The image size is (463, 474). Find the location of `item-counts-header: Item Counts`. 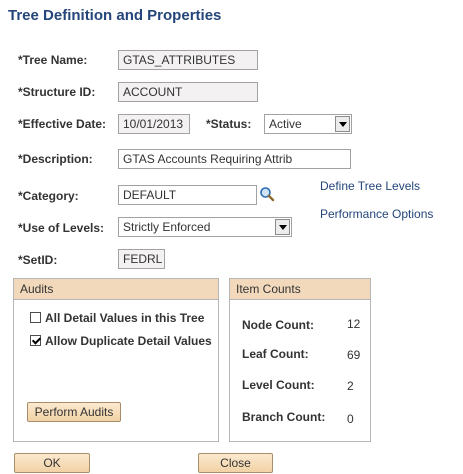

item-counts-header: Item Counts is located at coordinates (300, 289).